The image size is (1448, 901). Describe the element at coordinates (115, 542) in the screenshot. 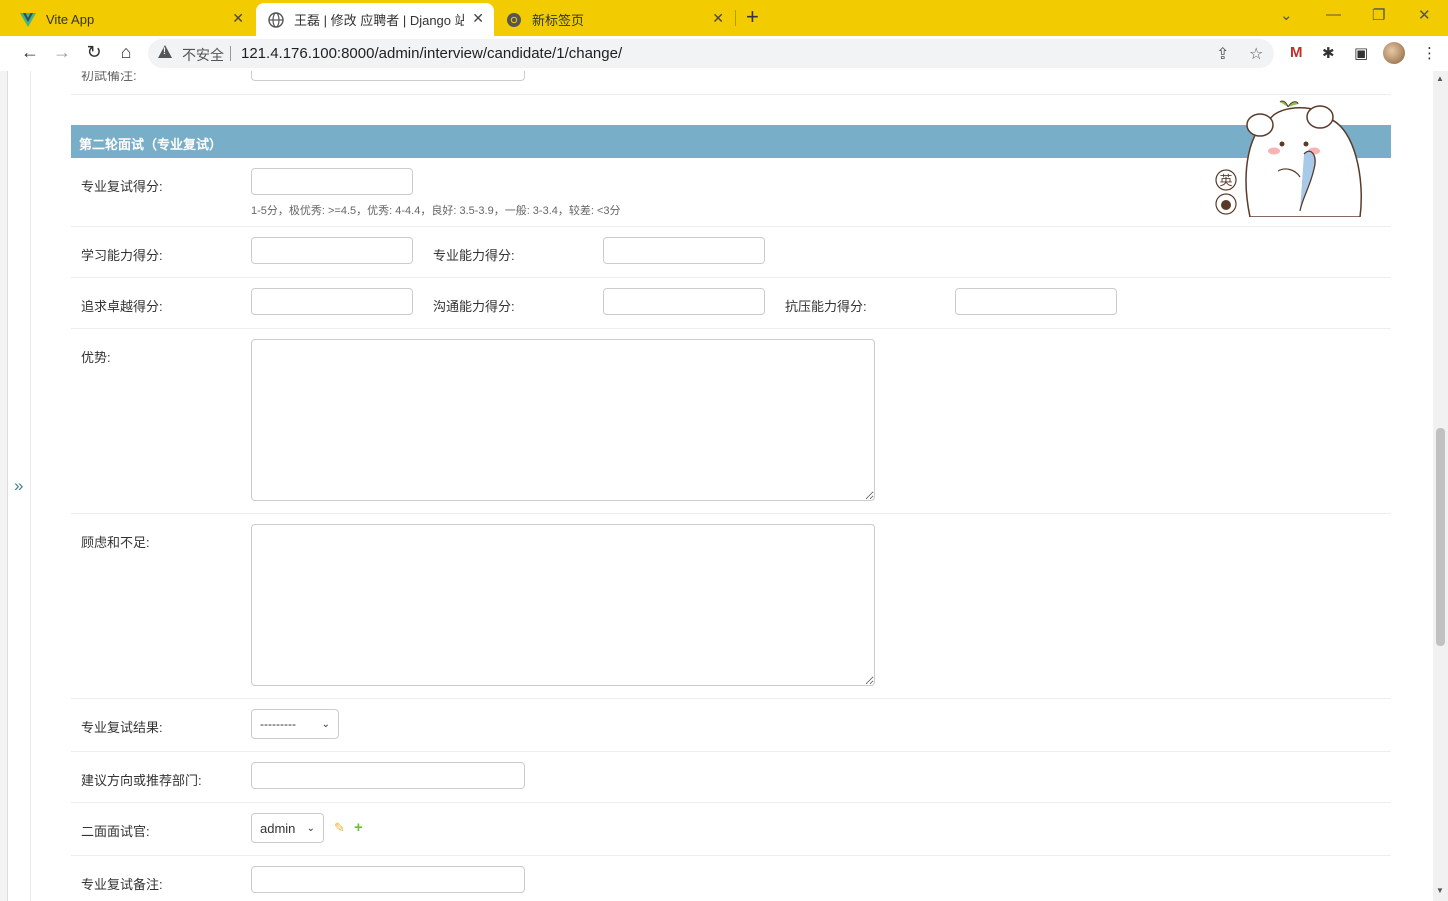

I see `field-label: 顾虑和不足:` at that location.